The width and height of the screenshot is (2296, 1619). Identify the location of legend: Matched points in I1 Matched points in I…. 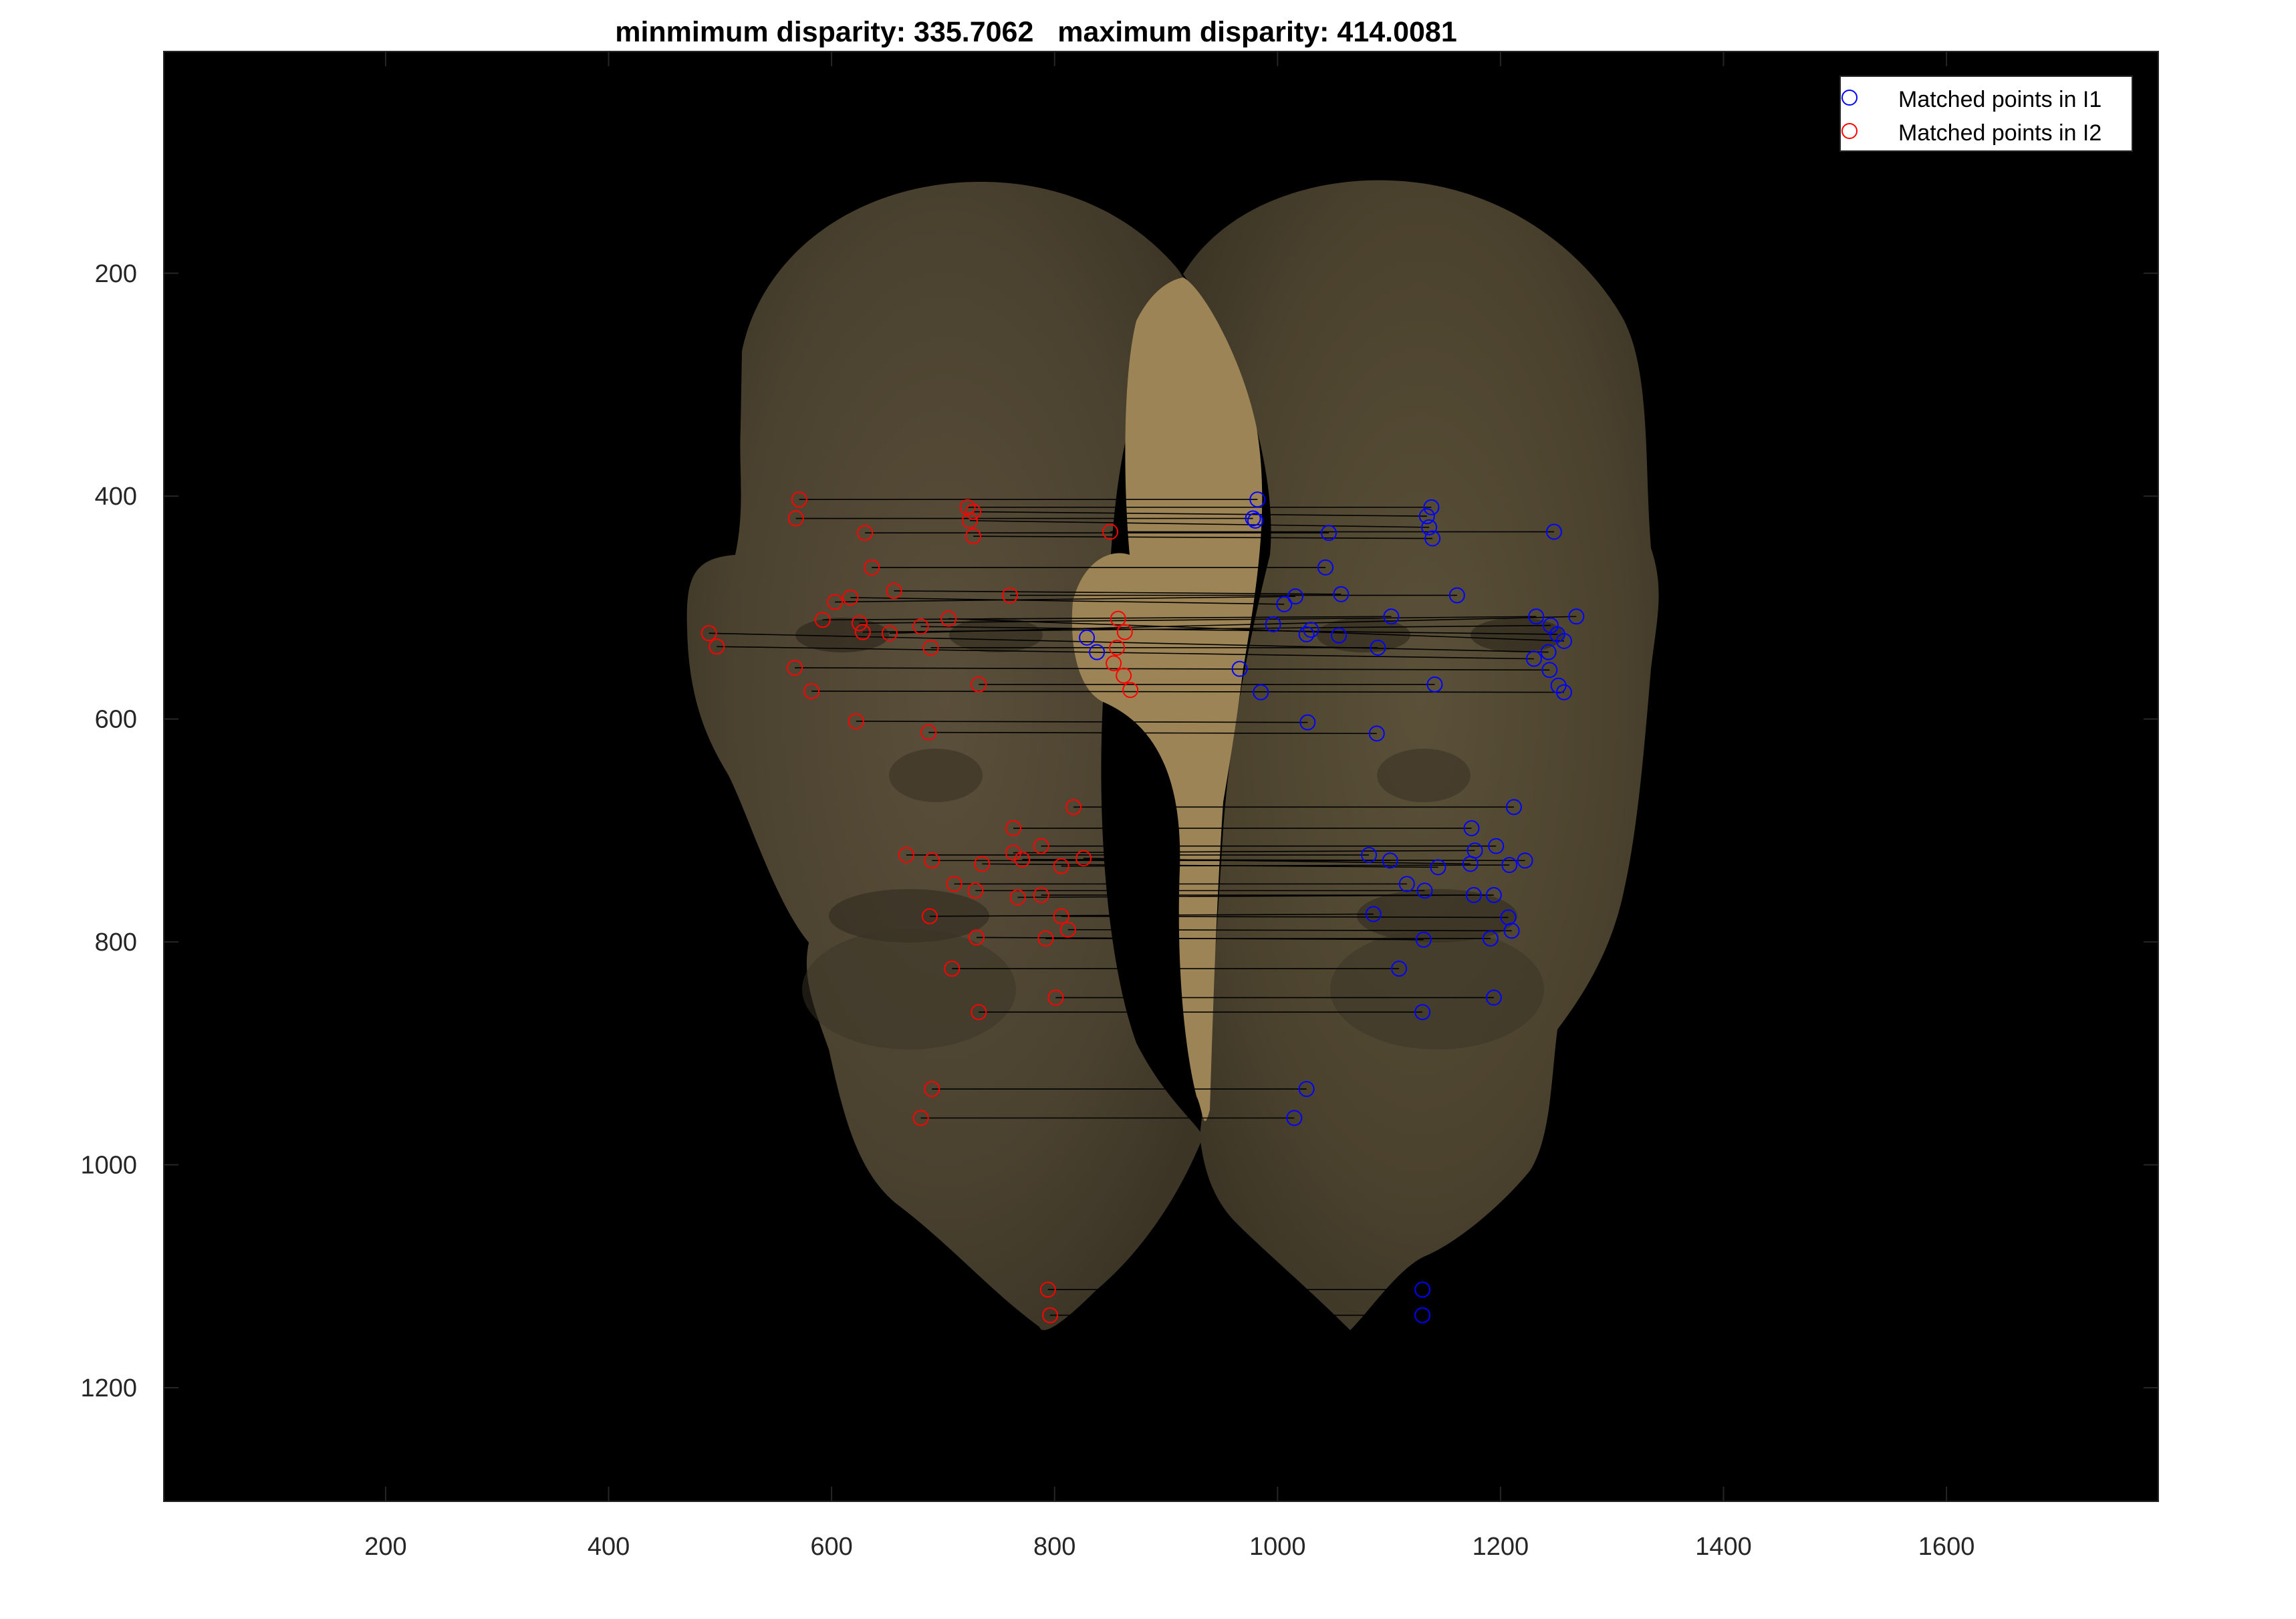
(1986, 114).